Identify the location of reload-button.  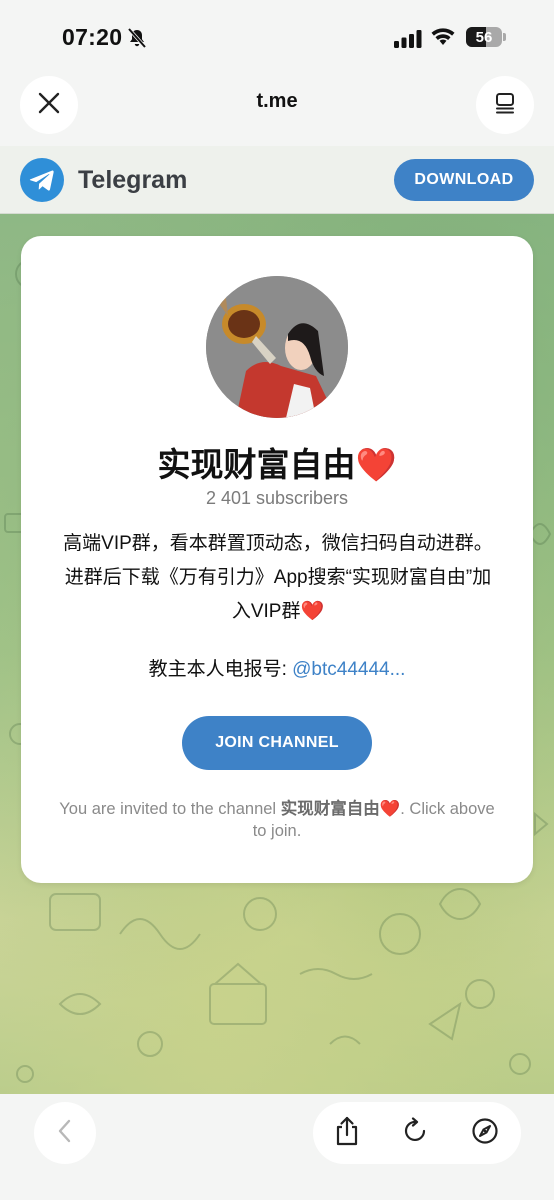
(415, 1133).